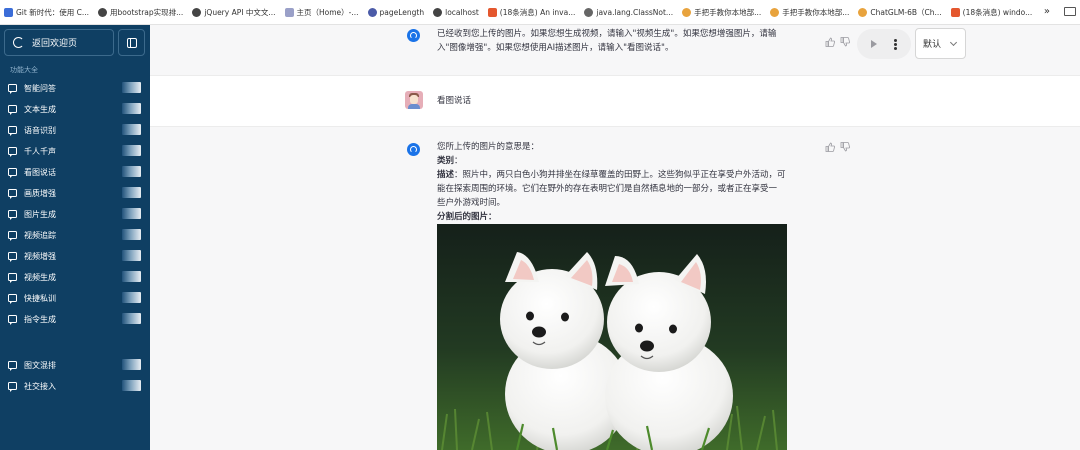 The width and height of the screenshot is (1080, 450). I want to click on sidebar-item-image-gen: 图片生成, so click(75, 214).